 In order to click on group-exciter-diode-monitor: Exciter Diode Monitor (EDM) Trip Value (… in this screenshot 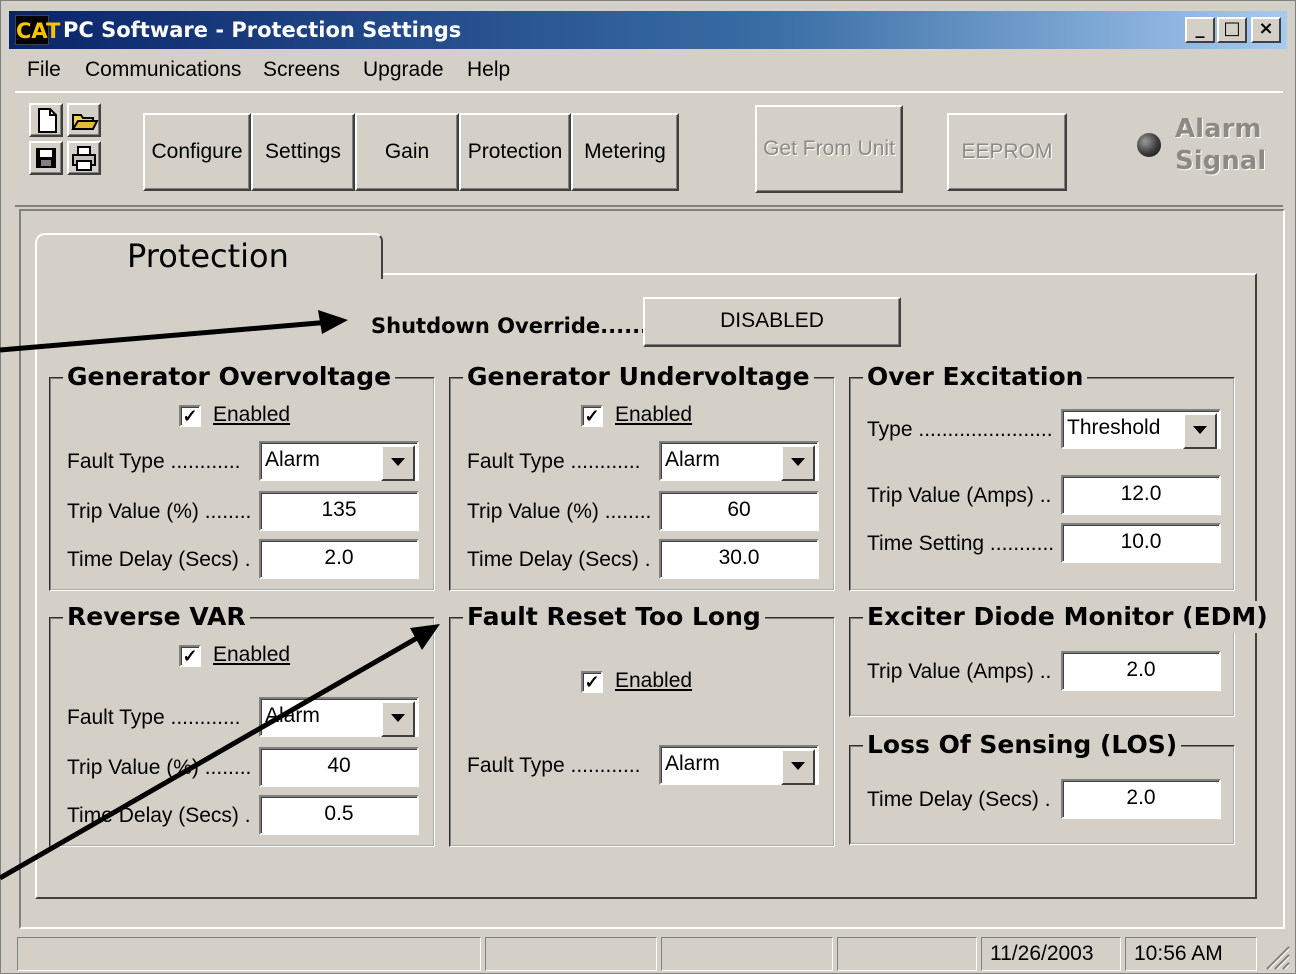, I will do `click(1060, 659)`.